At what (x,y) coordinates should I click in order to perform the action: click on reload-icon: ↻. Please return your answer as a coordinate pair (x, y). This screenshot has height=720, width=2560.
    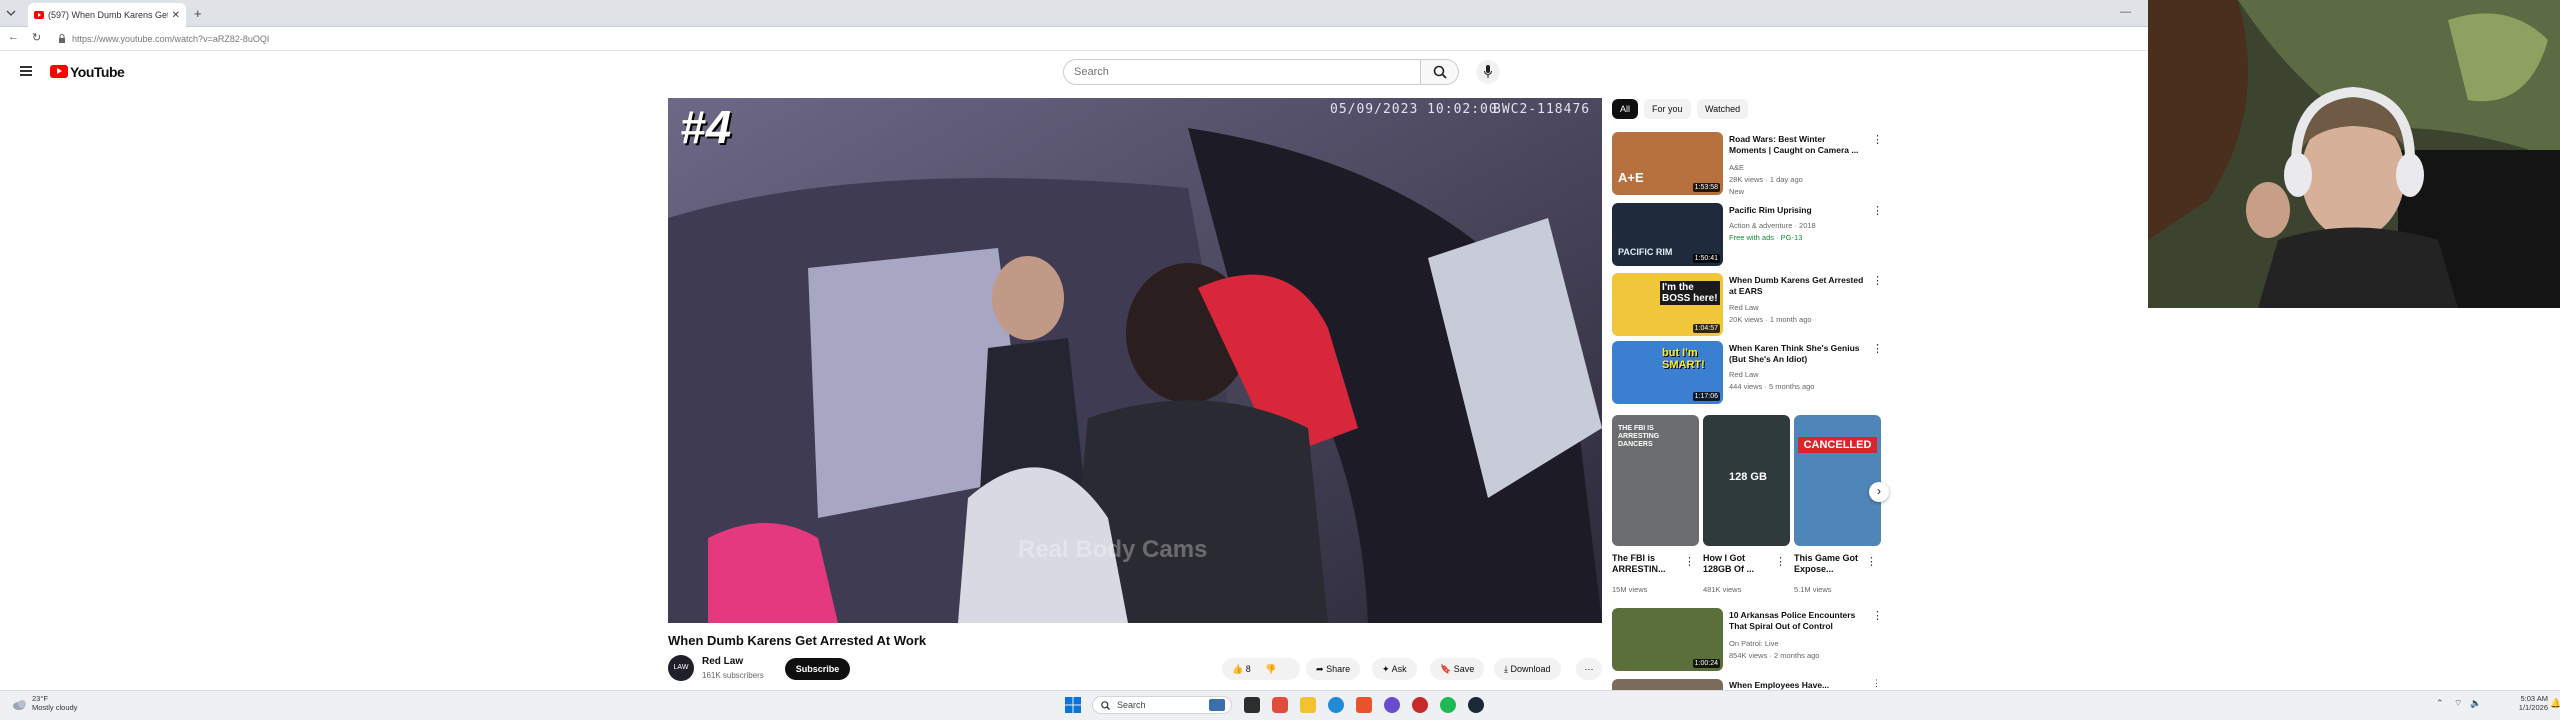
    Looking at the image, I should click on (36, 37).